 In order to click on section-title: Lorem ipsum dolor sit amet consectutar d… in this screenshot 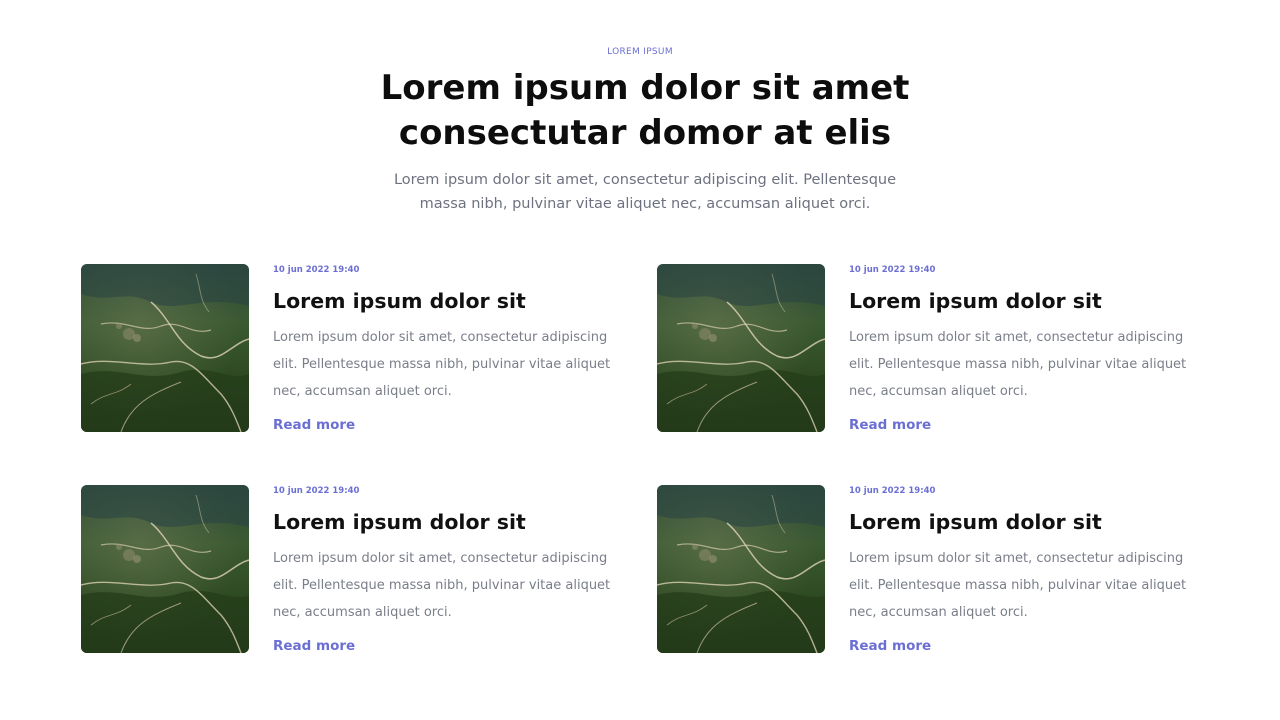, I will do `click(645, 111)`.